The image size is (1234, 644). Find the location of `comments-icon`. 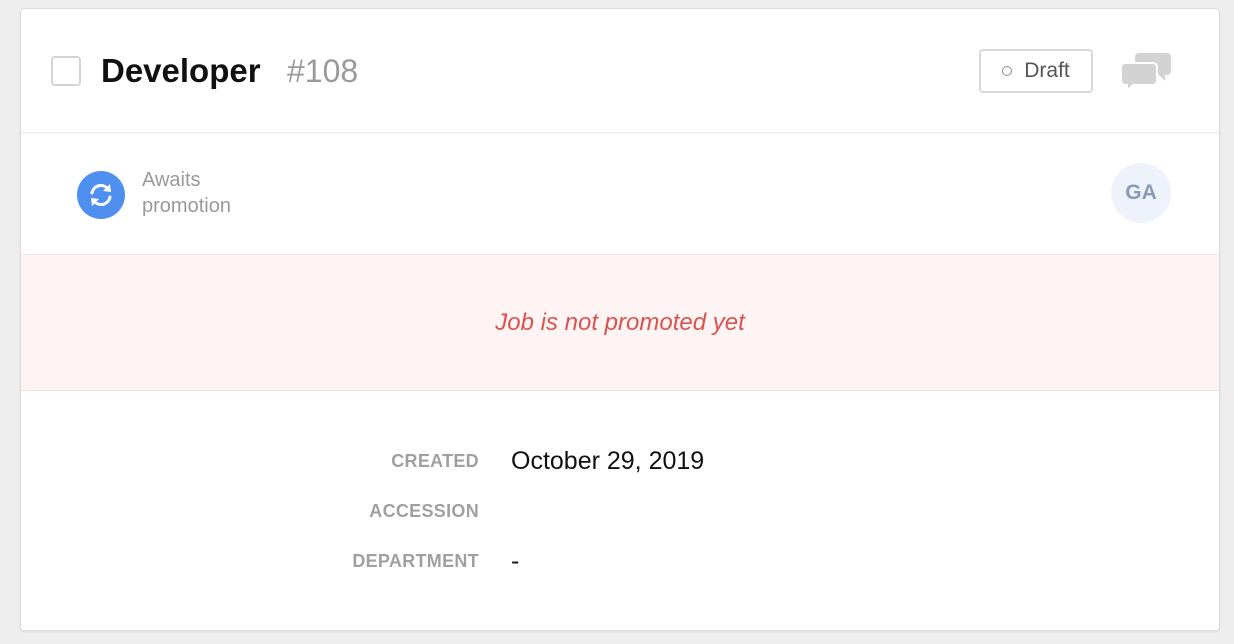

comments-icon is located at coordinates (1145, 72).